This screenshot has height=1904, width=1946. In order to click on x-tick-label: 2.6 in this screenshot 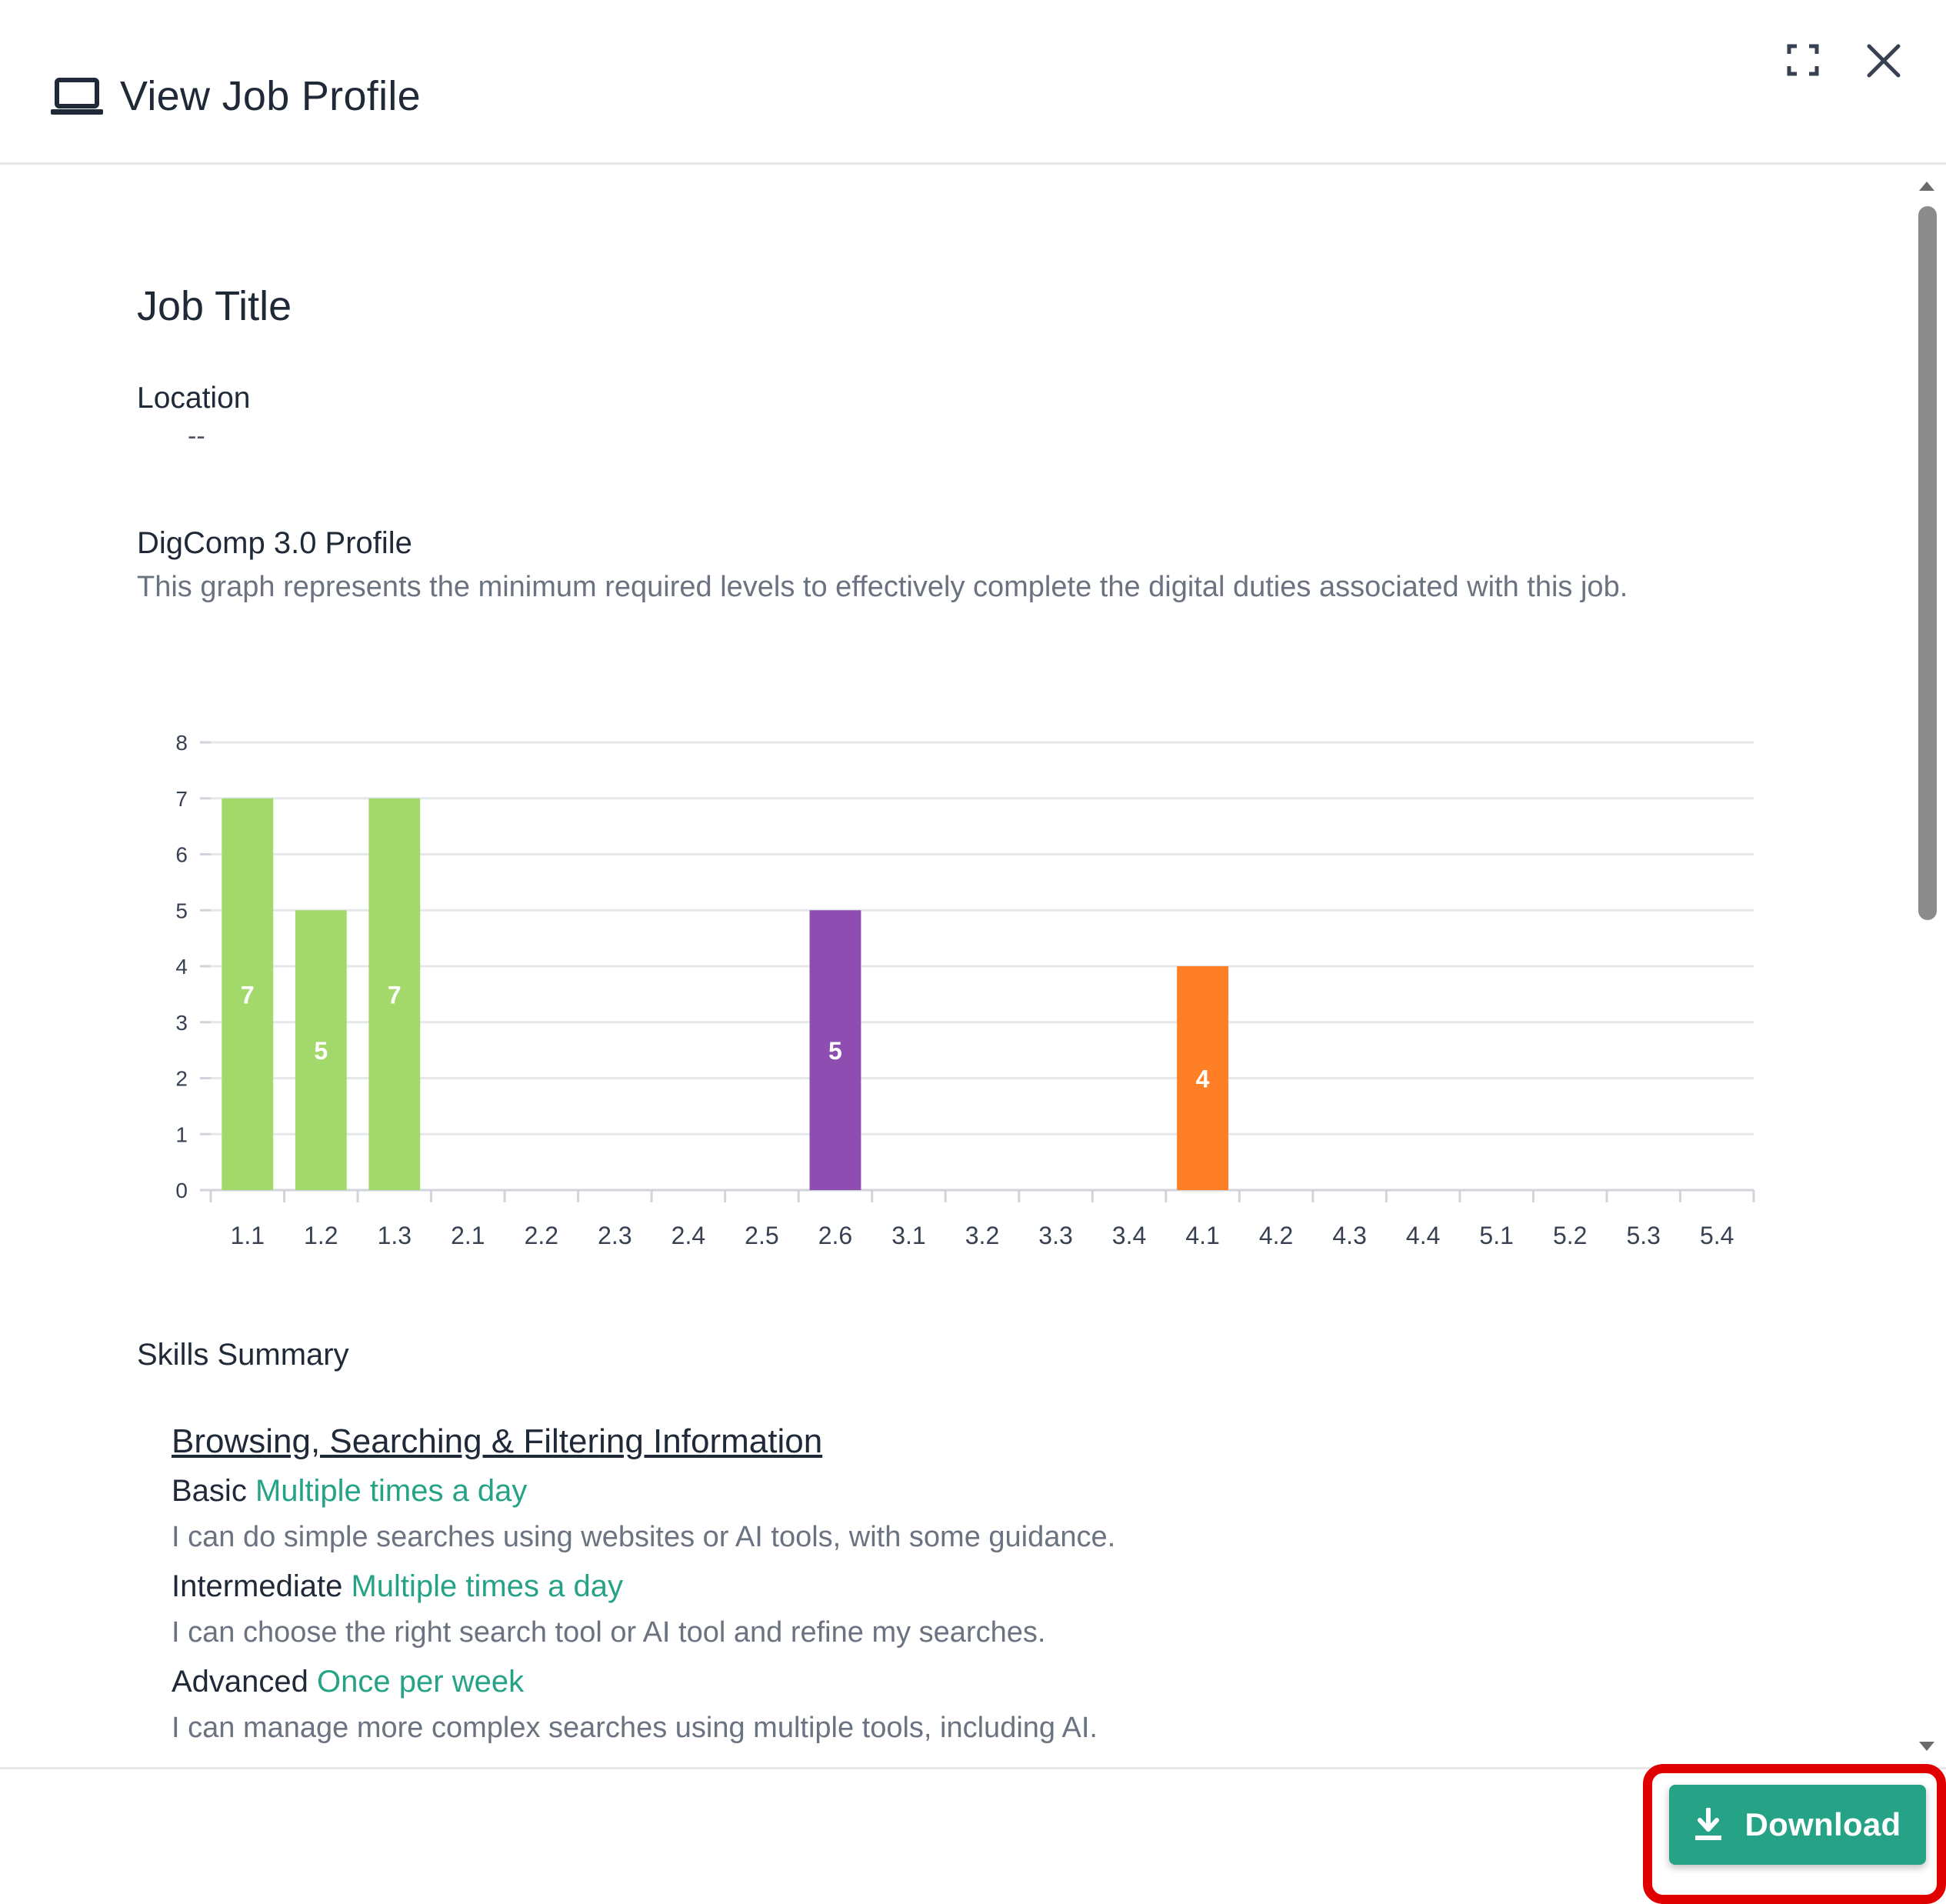, I will do `click(835, 1235)`.